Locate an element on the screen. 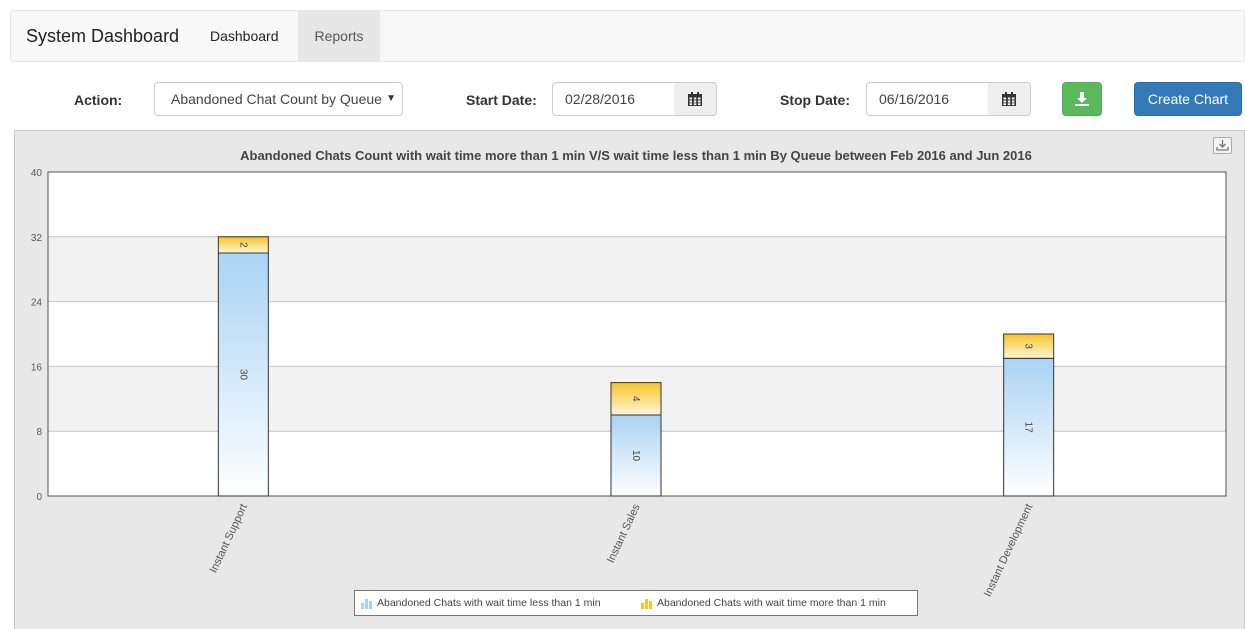 This screenshot has height=629, width=1245. y-tick-label: 24 is located at coordinates (37, 303).